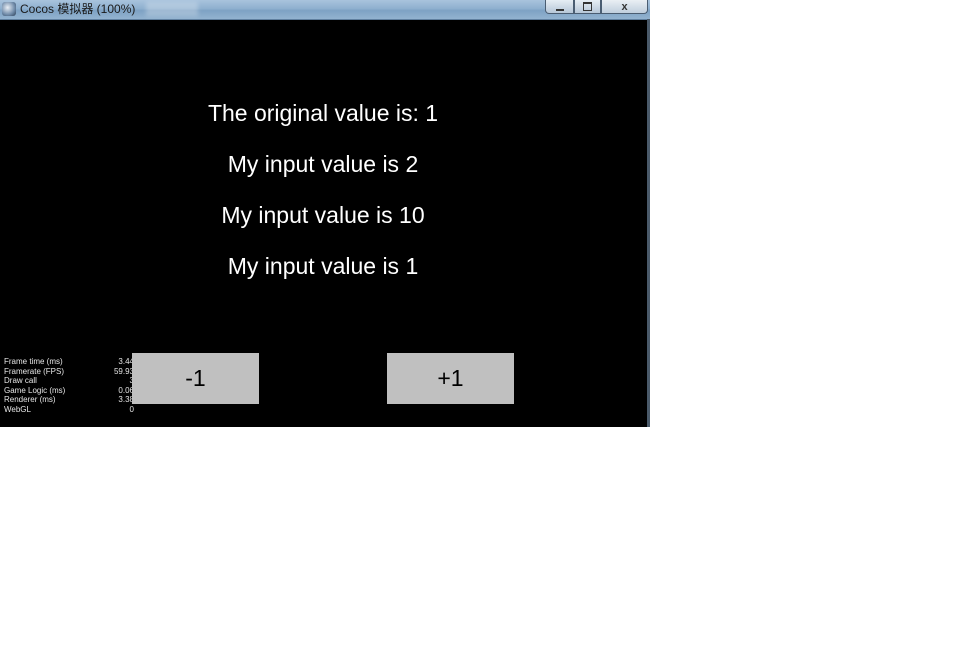 The image size is (966, 669). Describe the element at coordinates (123, 371) in the screenshot. I see `stat-value: 59.93` at that location.